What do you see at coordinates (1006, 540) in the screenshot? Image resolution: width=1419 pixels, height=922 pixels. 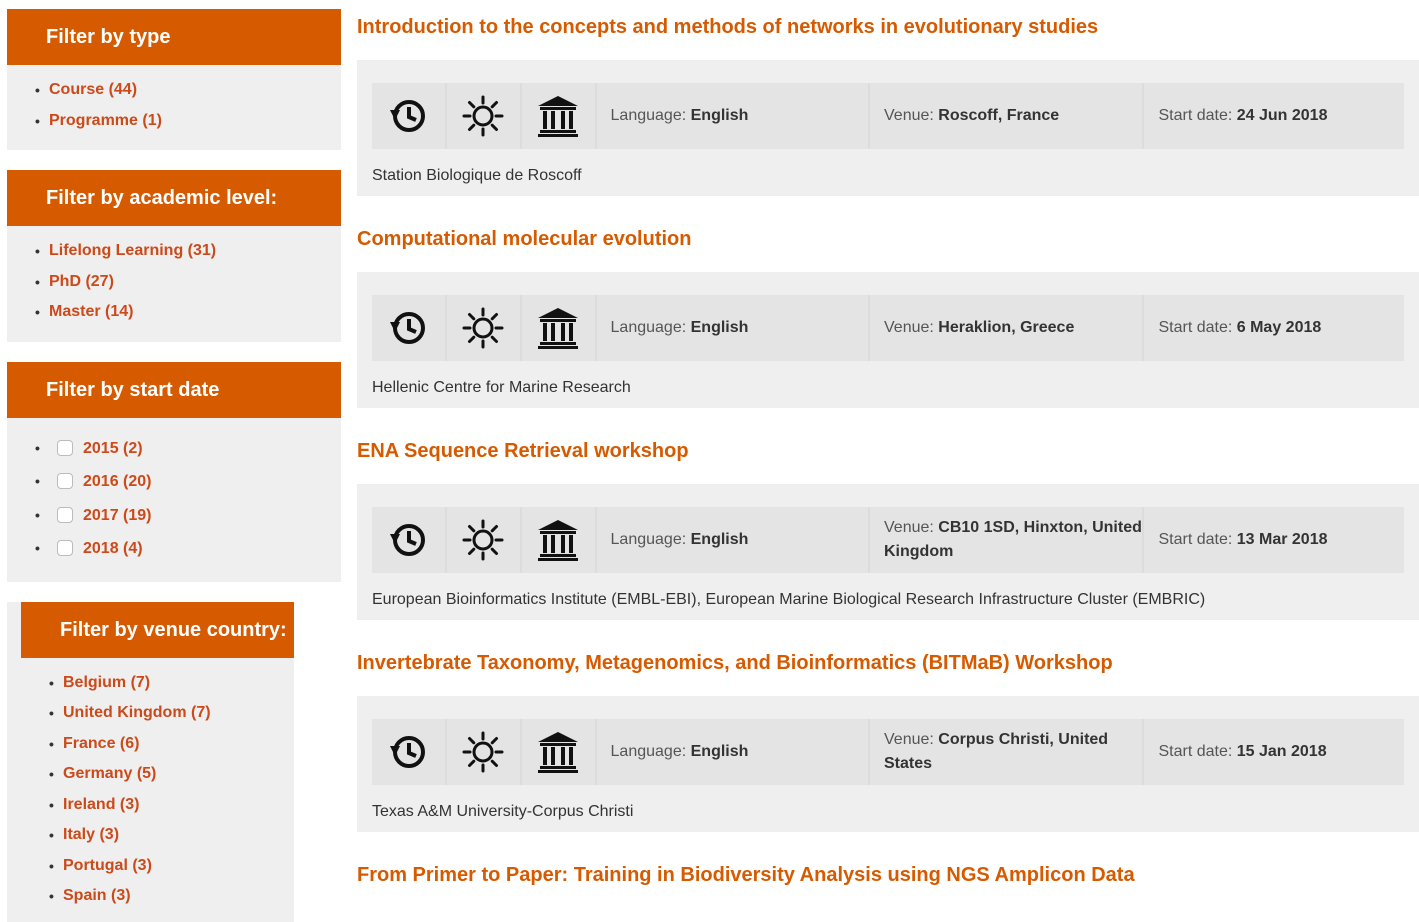 I see `event-venue: Venue: CB10 1SD, Hinxton, United Kingdom` at bounding box center [1006, 540].